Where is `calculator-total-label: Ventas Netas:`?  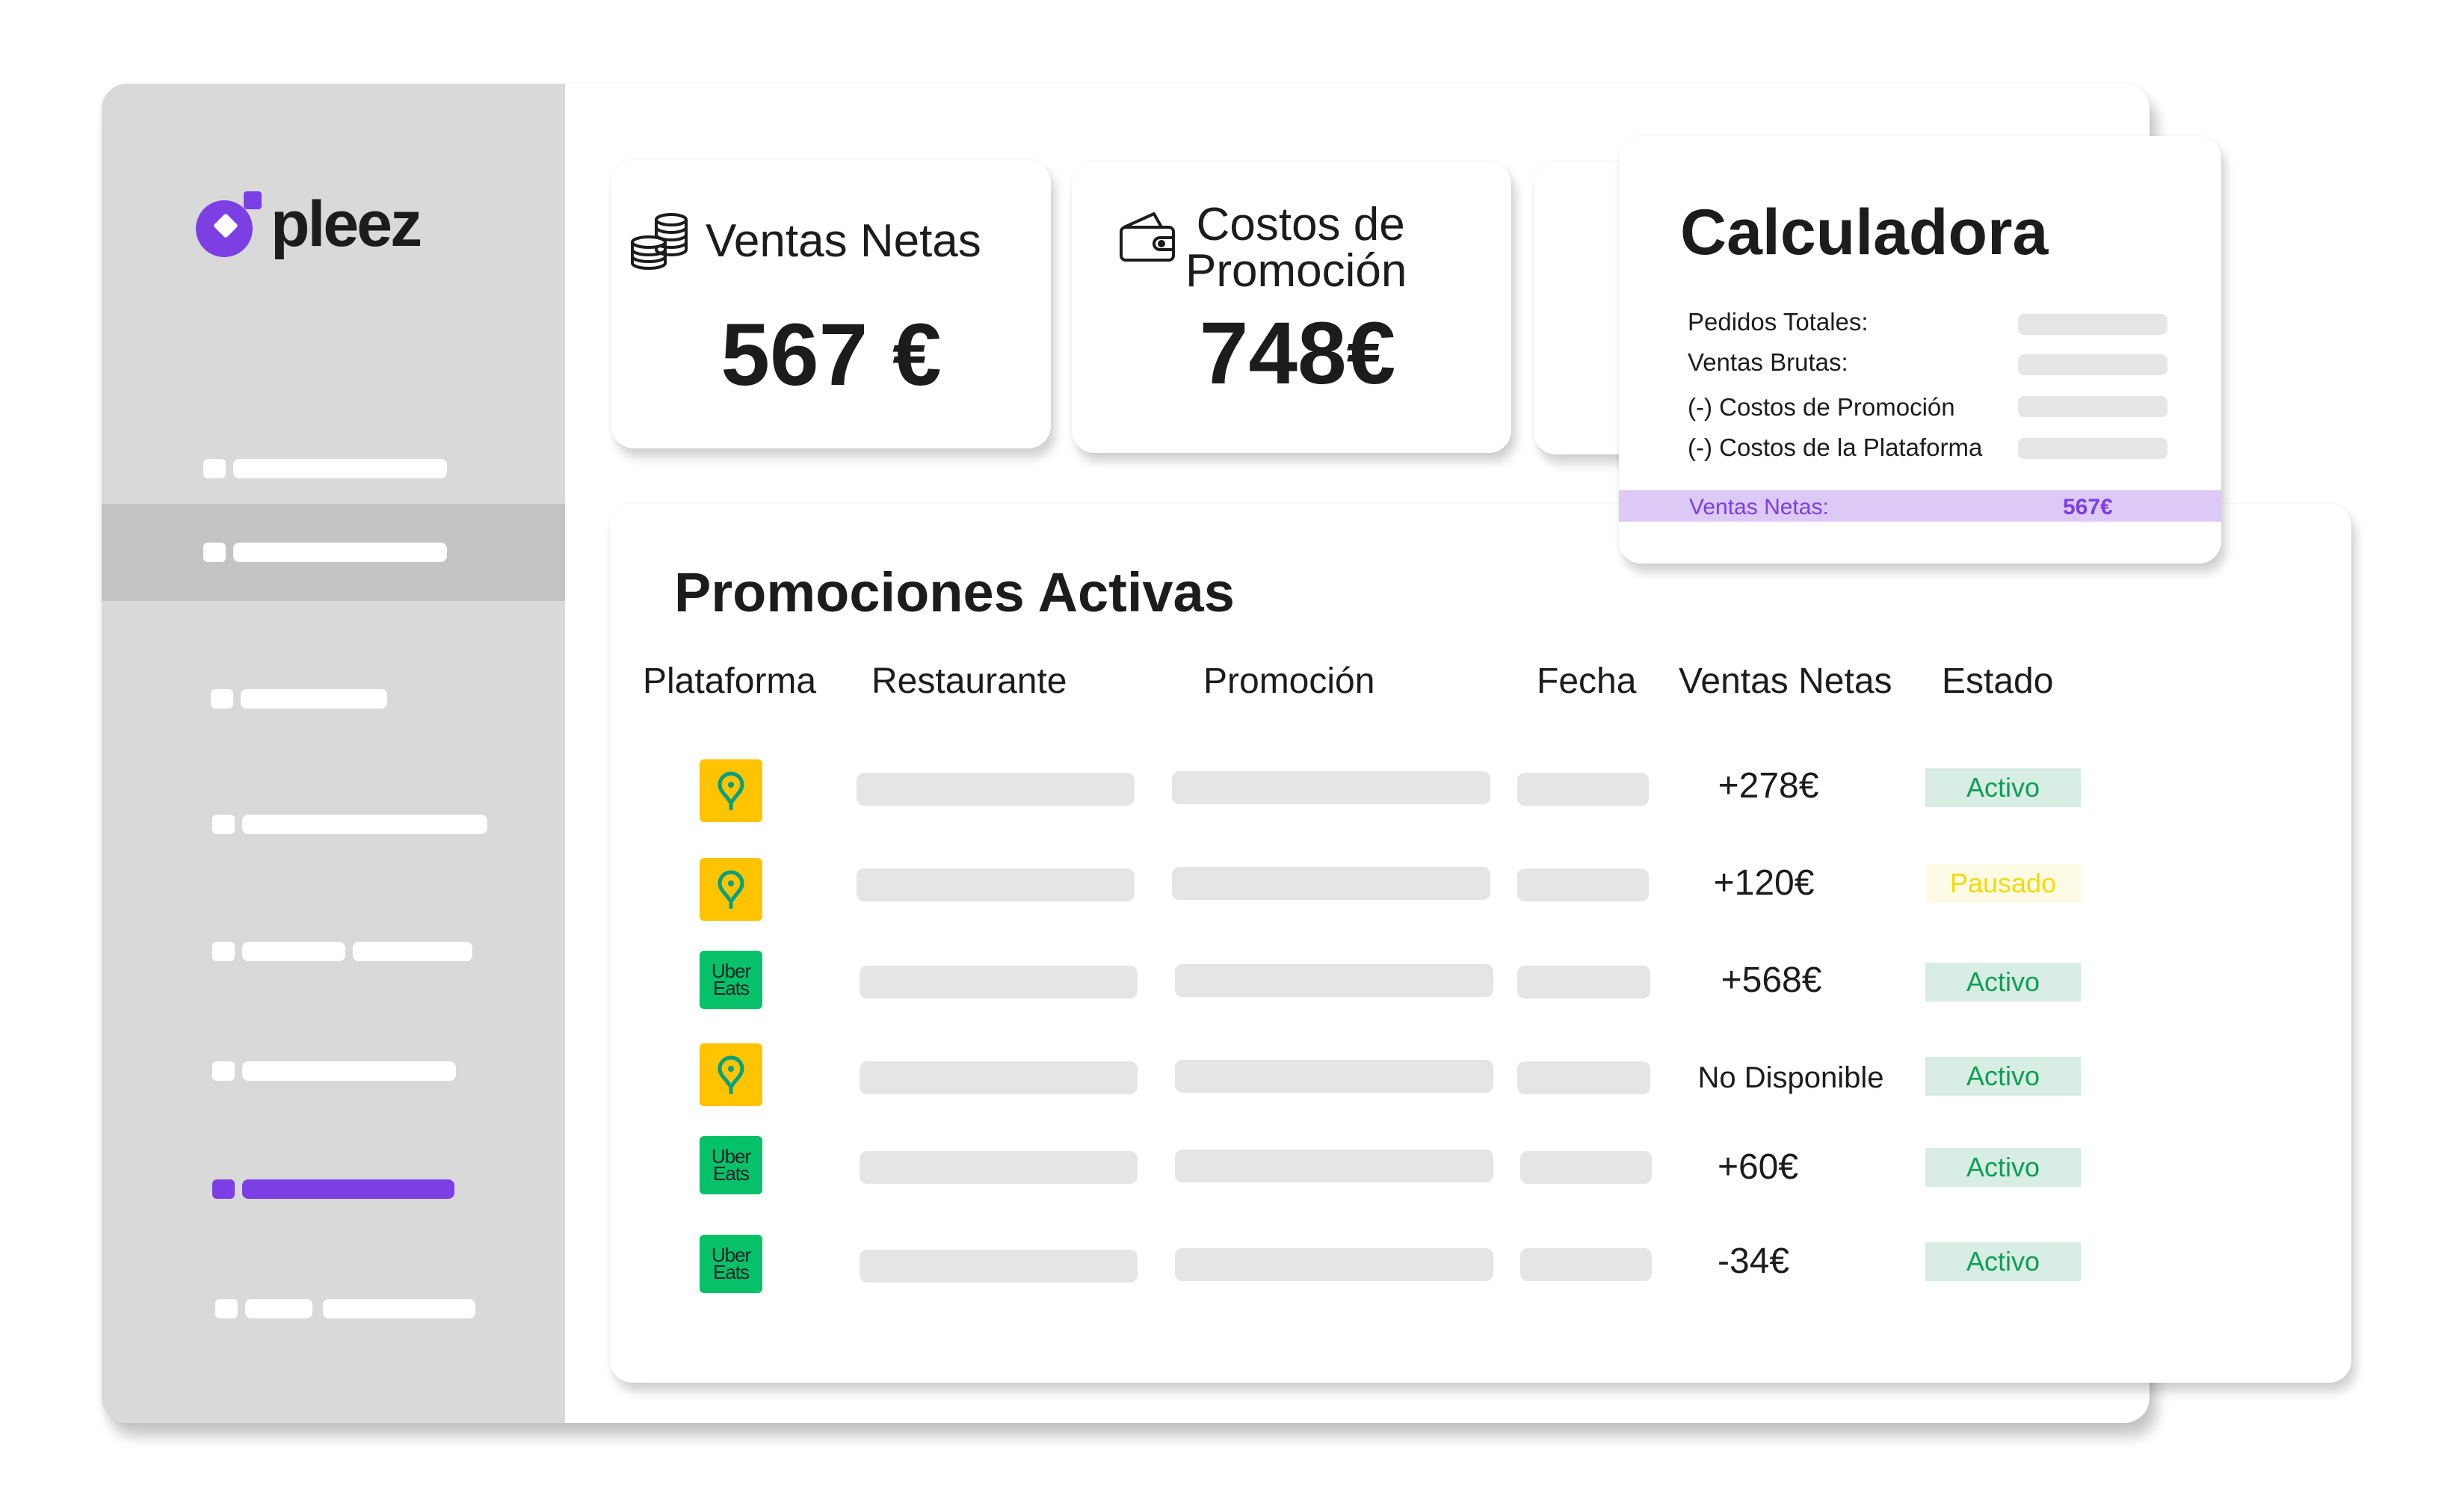
calculator-total-label: Ventas Netas: is located at coordinates (1759, 507).